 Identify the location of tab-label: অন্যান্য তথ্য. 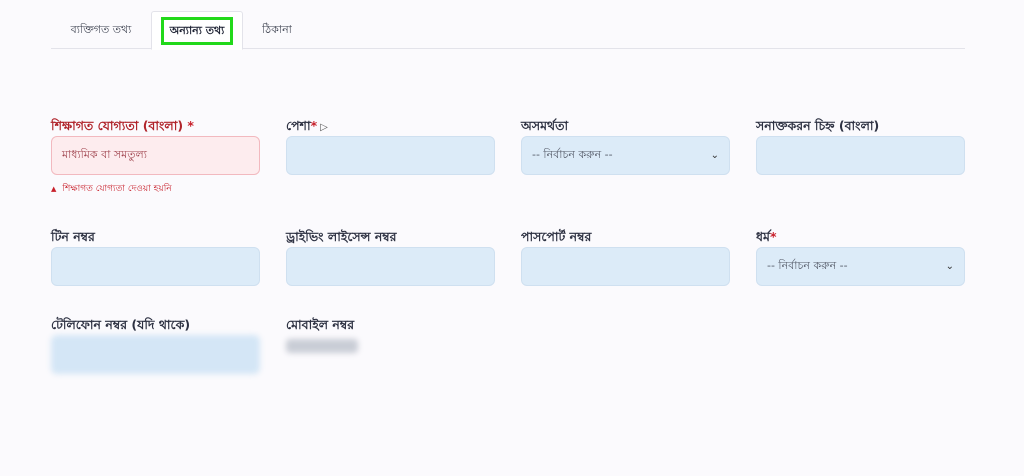
(197, 30).